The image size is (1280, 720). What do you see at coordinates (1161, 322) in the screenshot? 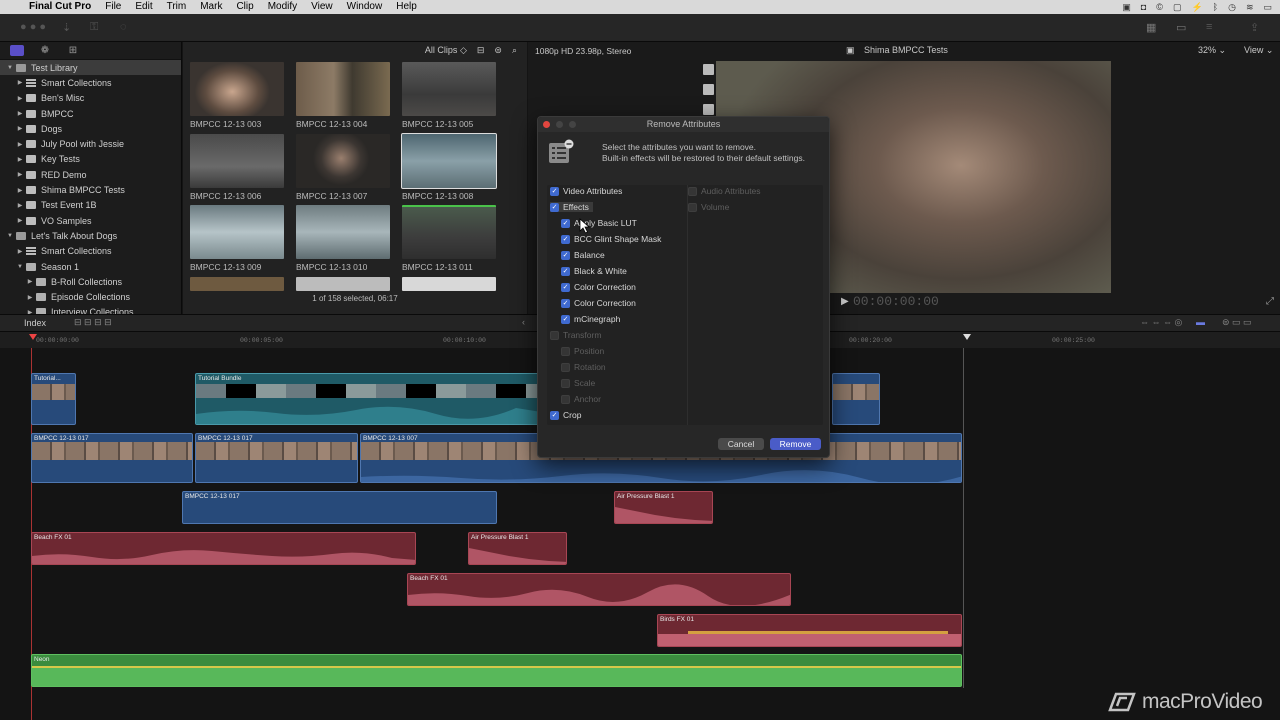
I see `snapping-icon: ⇔ ⇔ ⇔ ◎` at bounding box center [1161, 322].